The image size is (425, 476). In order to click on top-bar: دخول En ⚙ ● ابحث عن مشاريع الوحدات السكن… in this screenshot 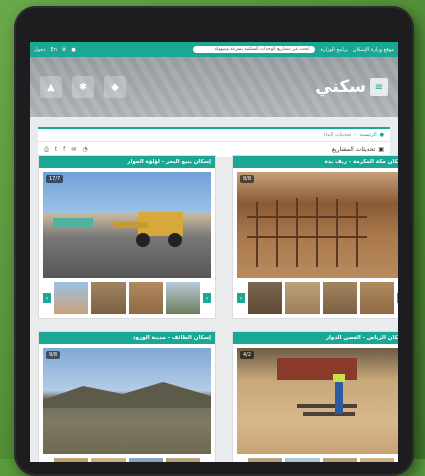, I will do `click(214, 49)`.